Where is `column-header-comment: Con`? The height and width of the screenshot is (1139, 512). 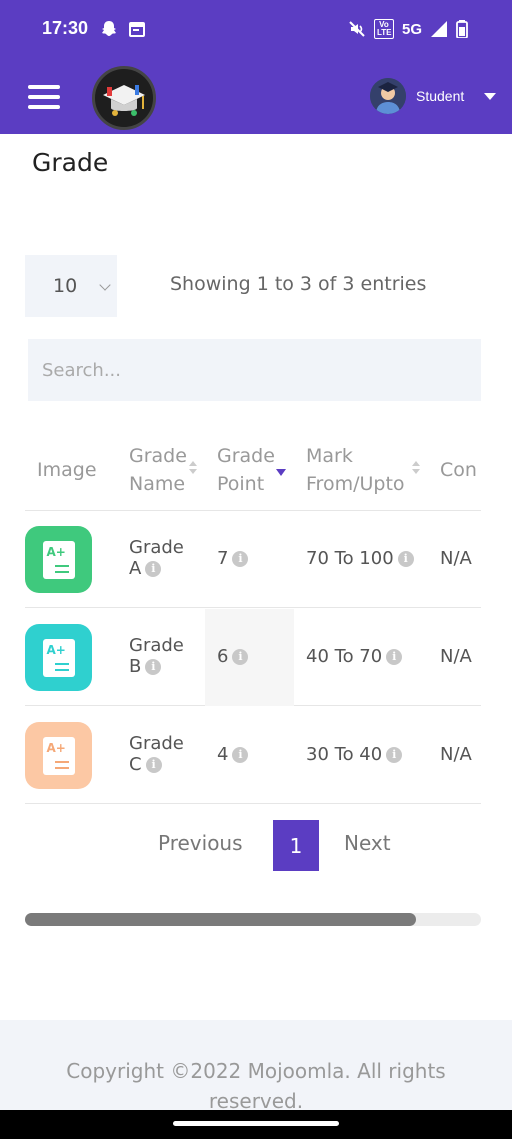
column-header-comment: Con is located at coordinates (458, 470).